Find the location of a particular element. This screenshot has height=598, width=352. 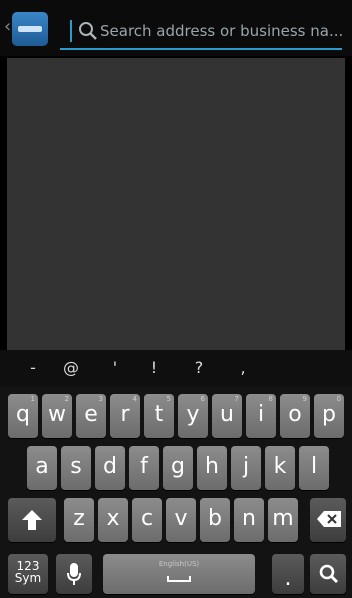

letter-key: d is located at coordinates (110, 468).